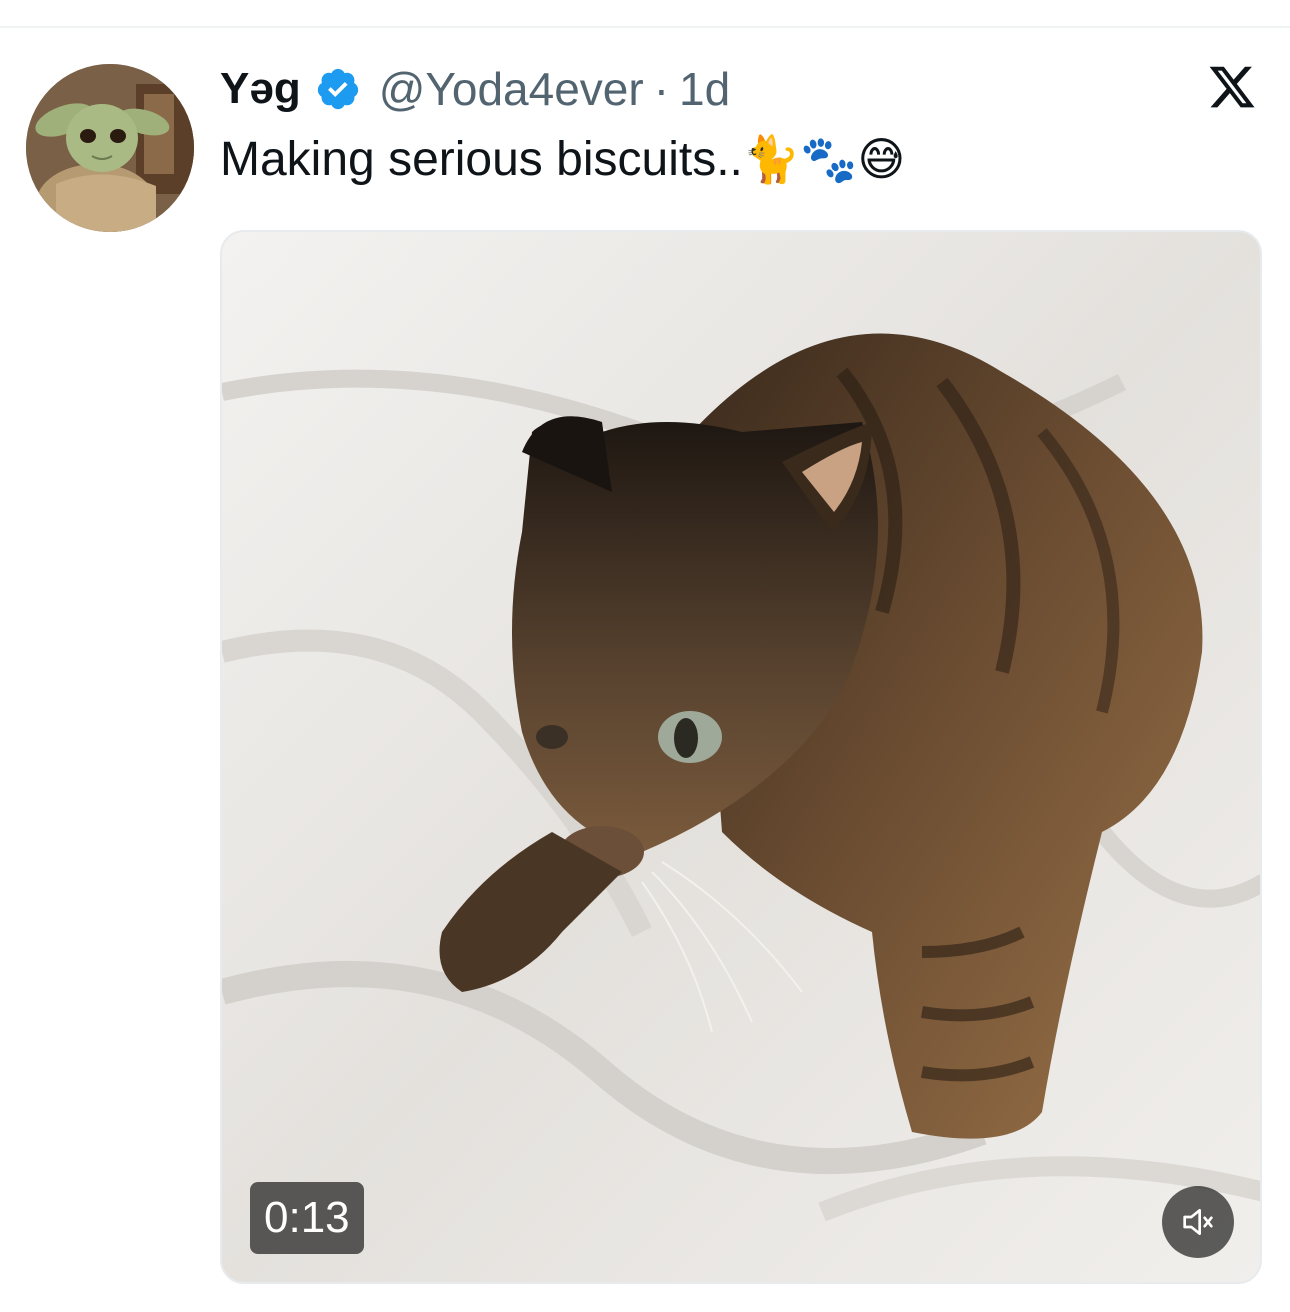 This screenshot has width=1290, height=1312. I want to click on speaker-muted-icon, so click(1198, 1222).